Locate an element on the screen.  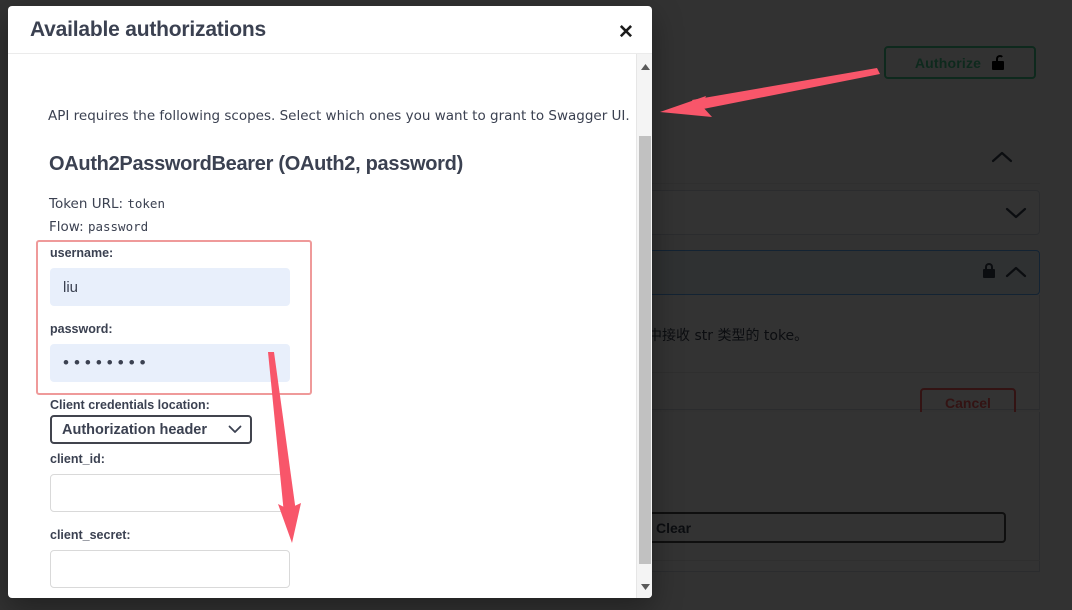
caret-down-icon is located at coordinates (644, 587).